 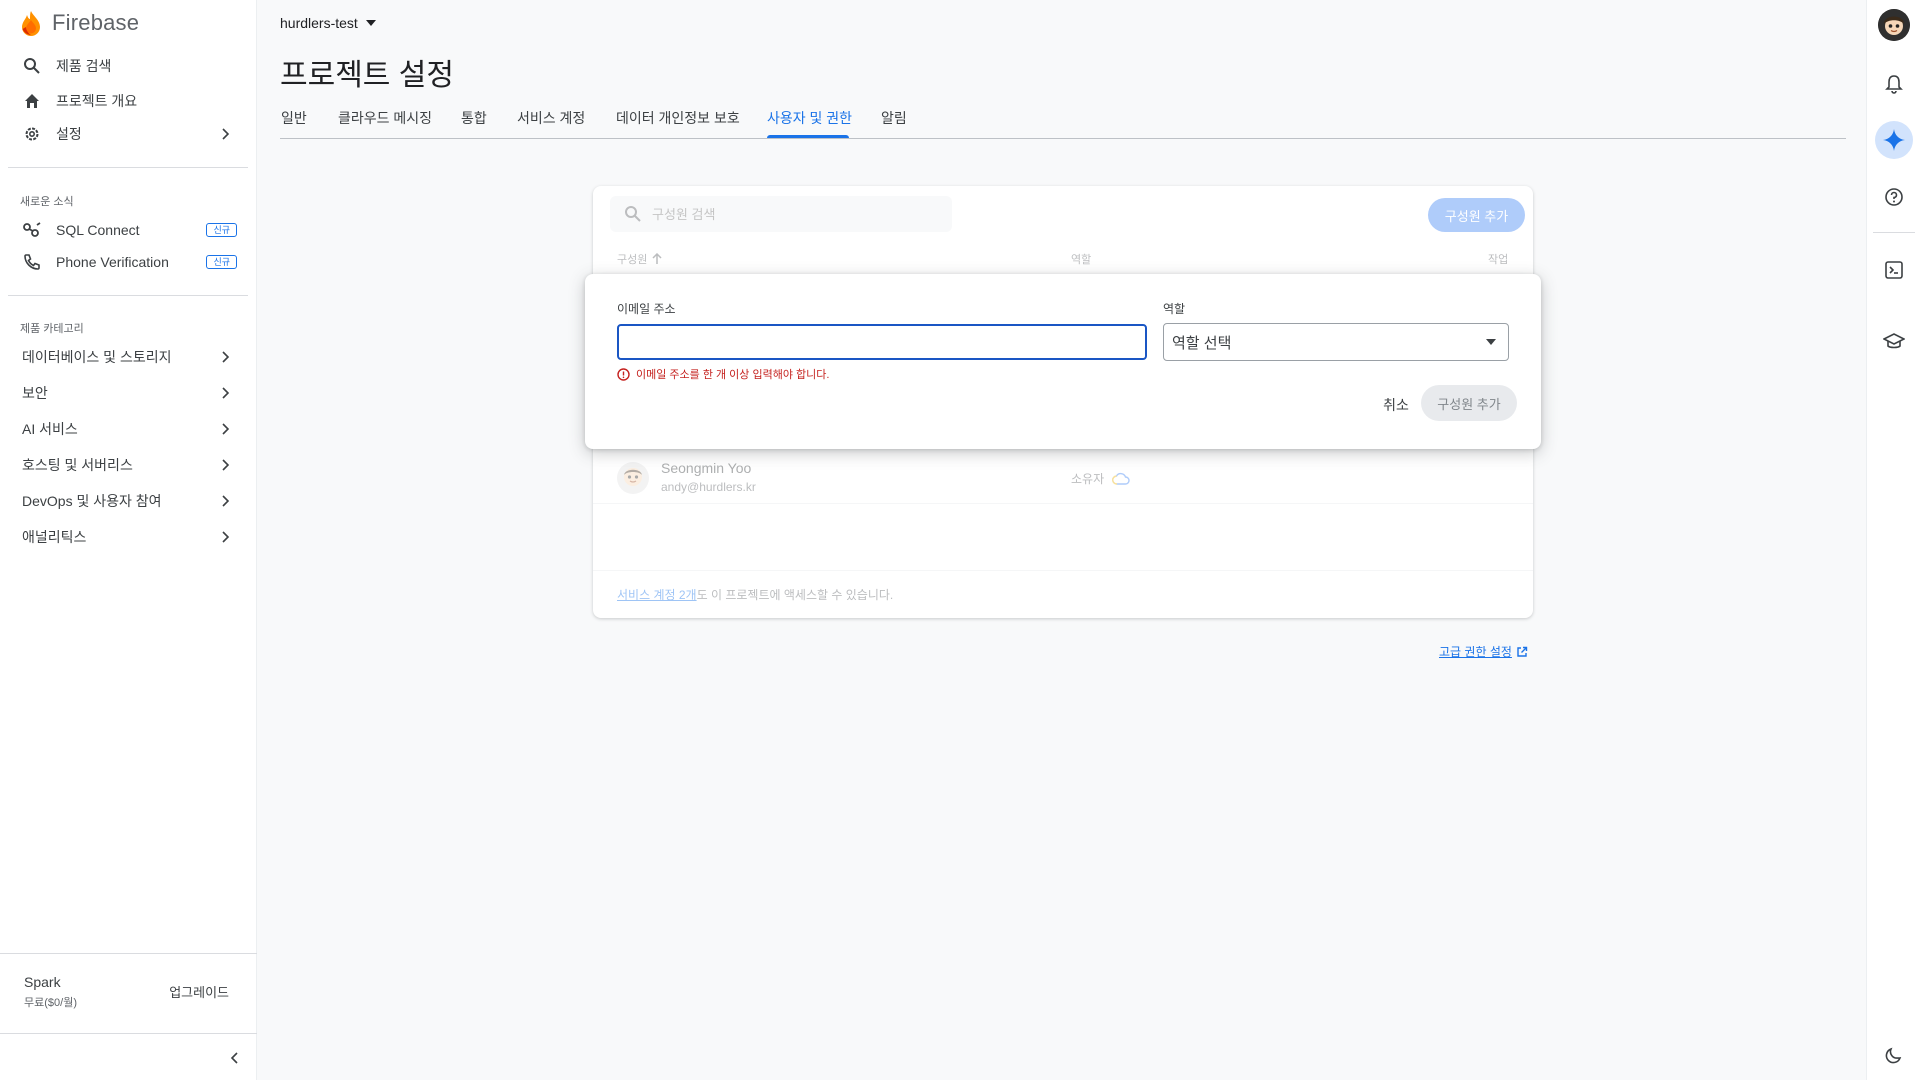 I want to click on dark-mode-icon, so click(x=1894, y=1055).